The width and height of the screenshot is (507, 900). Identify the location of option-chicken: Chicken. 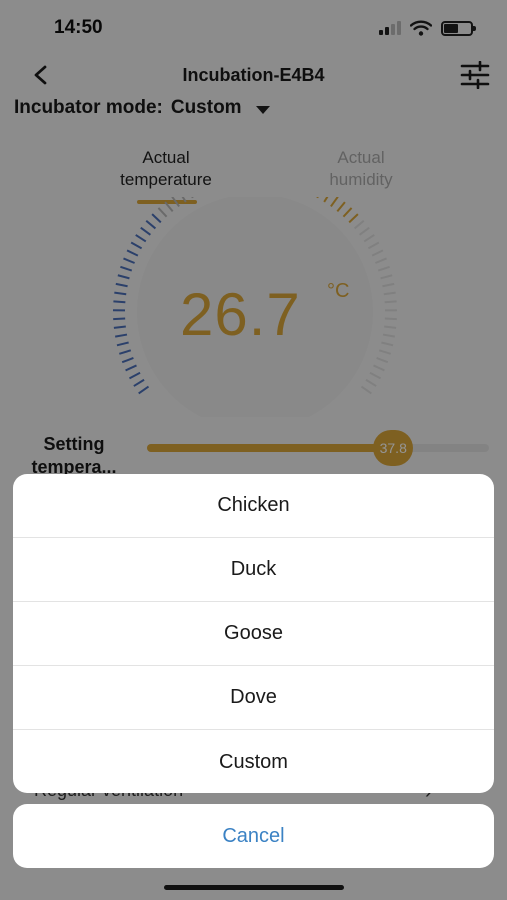
(253, 506).